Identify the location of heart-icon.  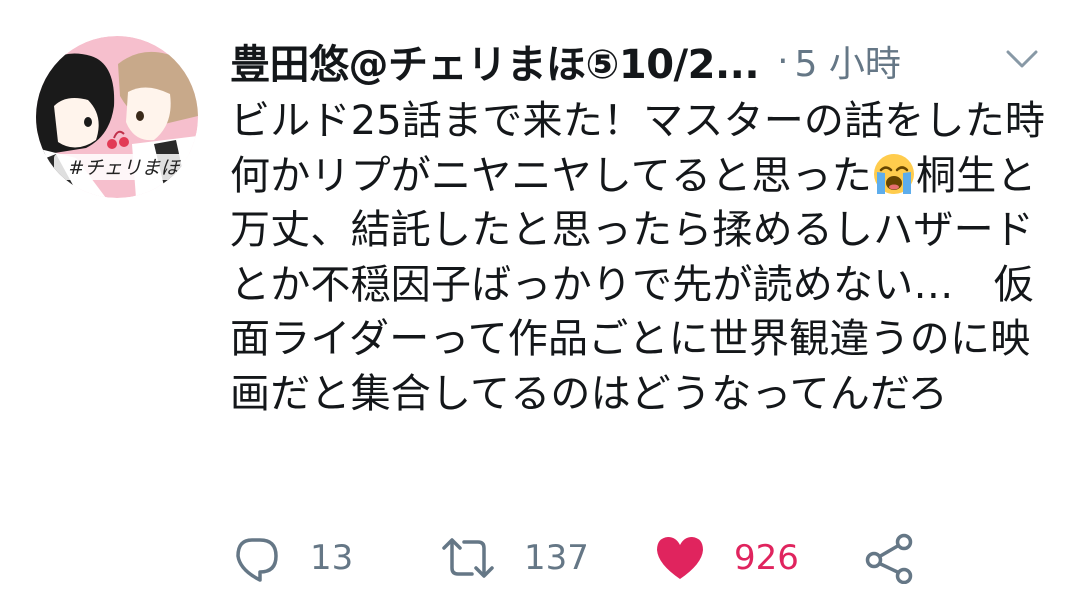
(680, 558).